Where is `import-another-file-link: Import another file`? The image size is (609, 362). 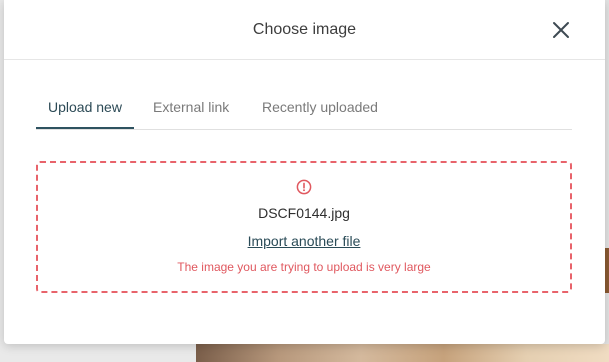
import-another-file-link: Import another file is located at coordinates (304, 241).